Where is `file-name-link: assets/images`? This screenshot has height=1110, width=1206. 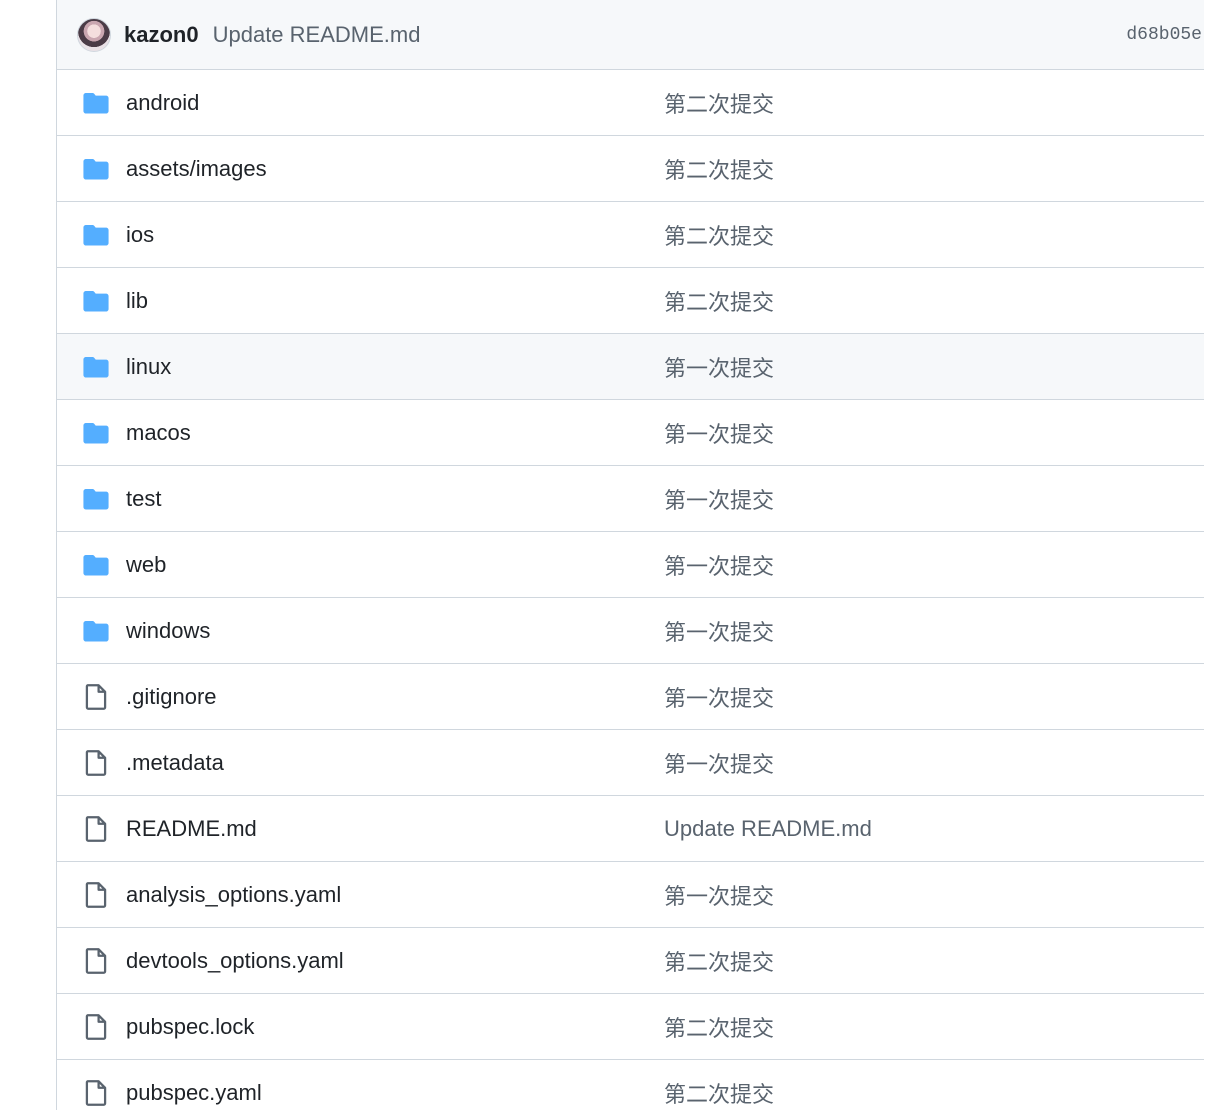
file-name-link: assets/images is located at coordinates (196, 169).